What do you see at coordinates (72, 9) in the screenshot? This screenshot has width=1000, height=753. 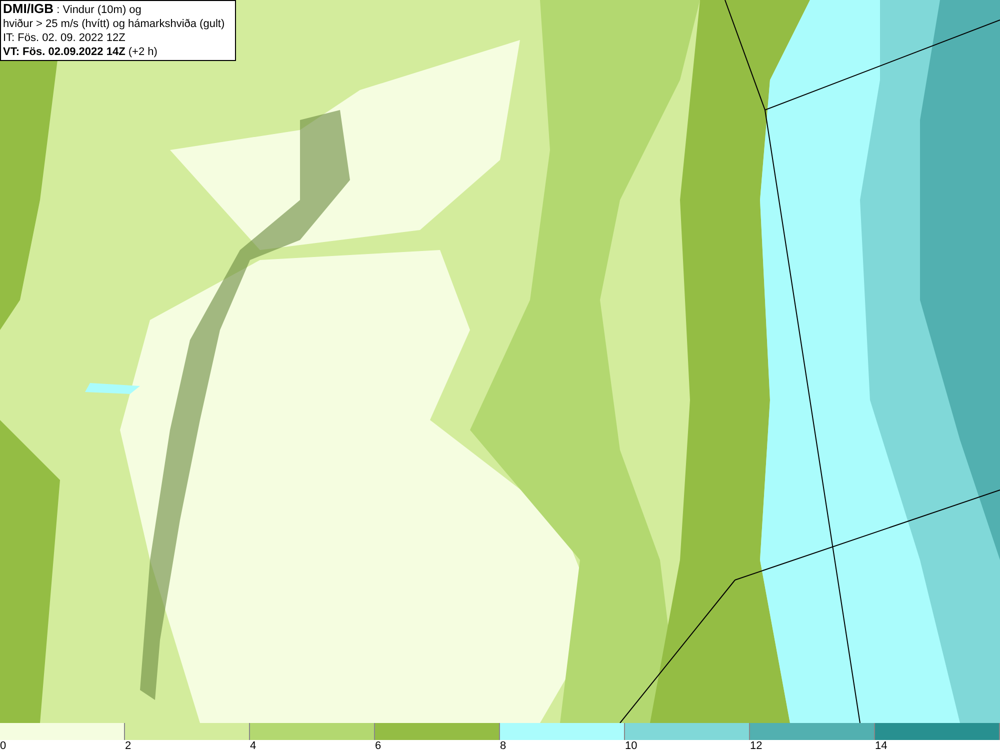 I see `info-title: DMI/IGB : Vindur (10m) og` at bounding box center [72, 9].